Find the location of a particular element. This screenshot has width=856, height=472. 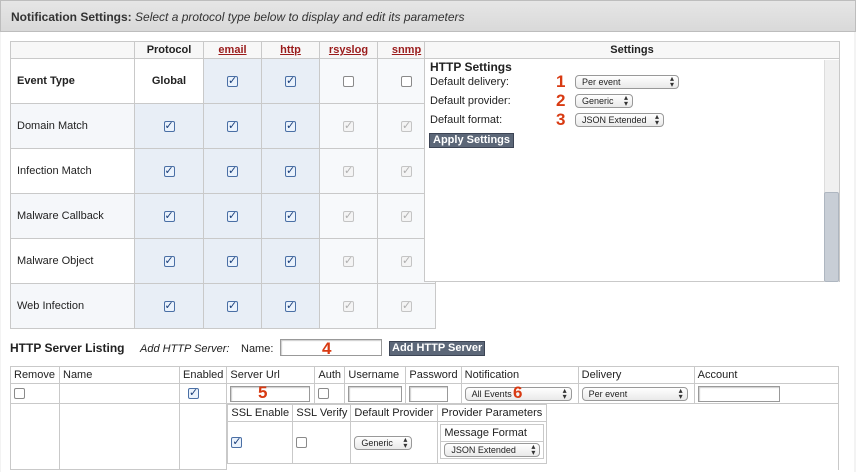

delivery-select: Per event ▴ ▾ is located at coordinates (634, 393).